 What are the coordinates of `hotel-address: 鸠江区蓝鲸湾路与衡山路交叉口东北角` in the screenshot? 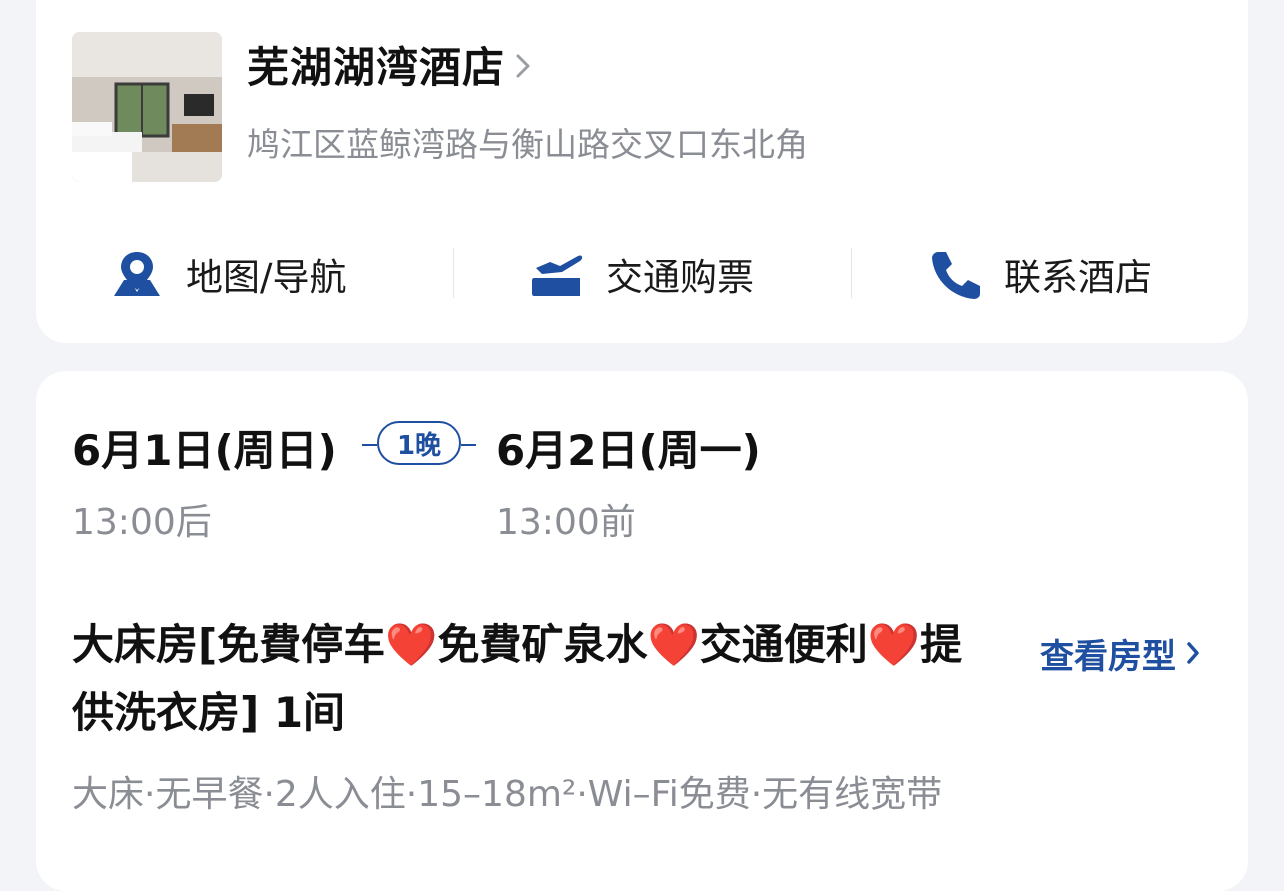 It's located at (527, 144).